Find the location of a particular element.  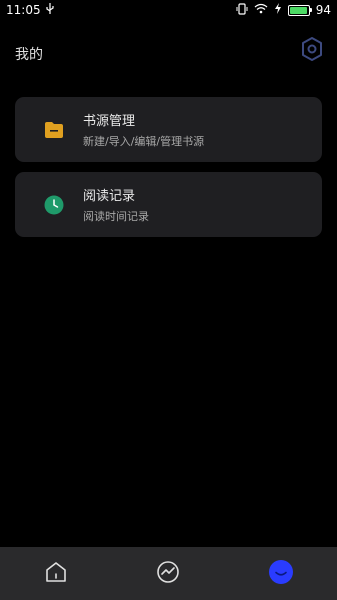

charging-icon is located at coordinates (278, 10).